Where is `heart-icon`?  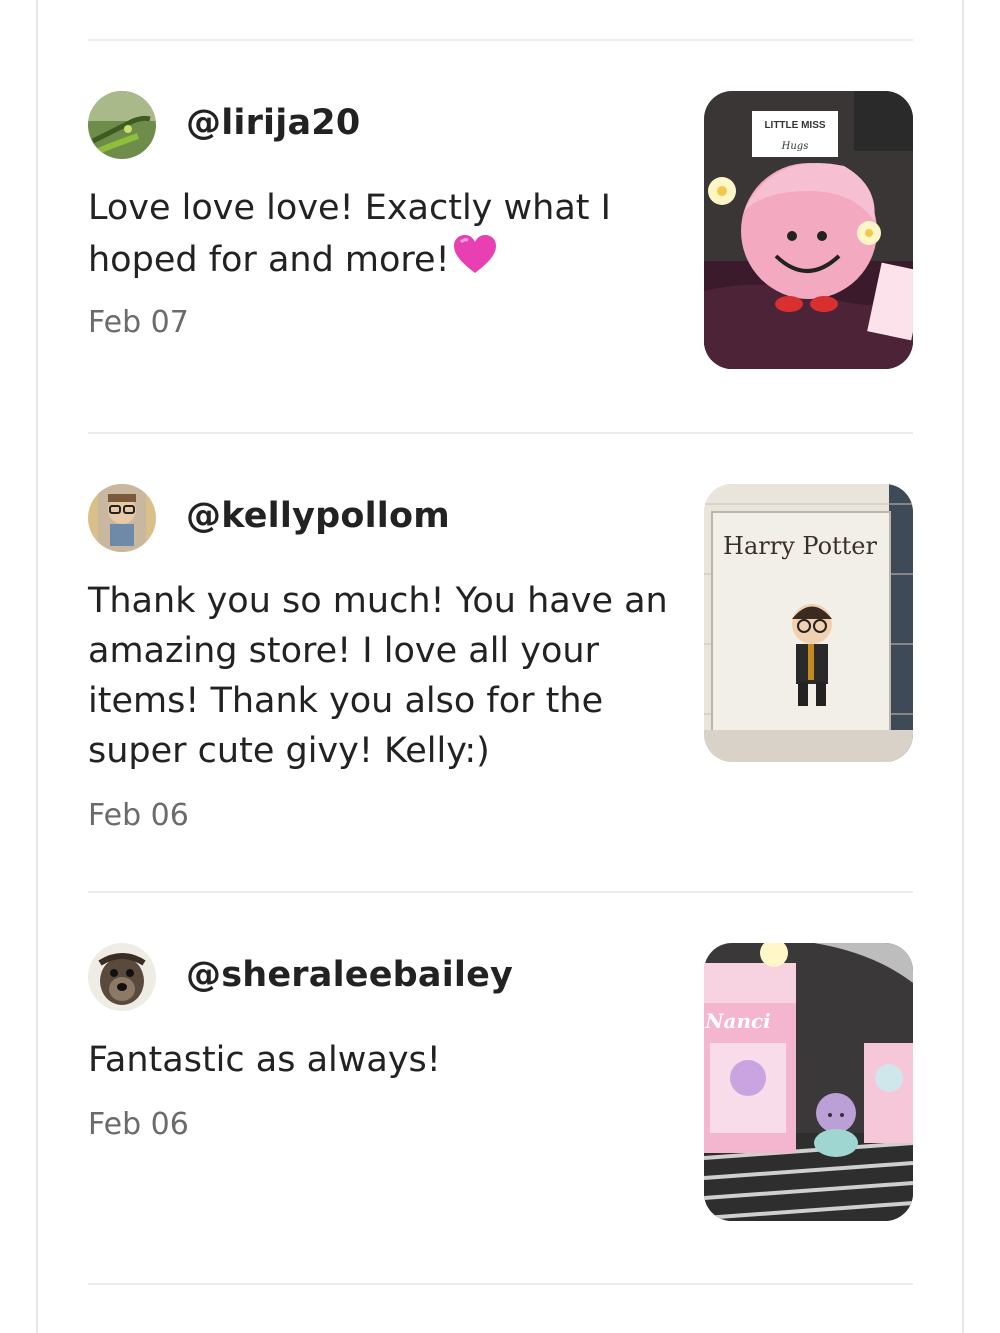
heart-icon is located at coordinates (475, 261).